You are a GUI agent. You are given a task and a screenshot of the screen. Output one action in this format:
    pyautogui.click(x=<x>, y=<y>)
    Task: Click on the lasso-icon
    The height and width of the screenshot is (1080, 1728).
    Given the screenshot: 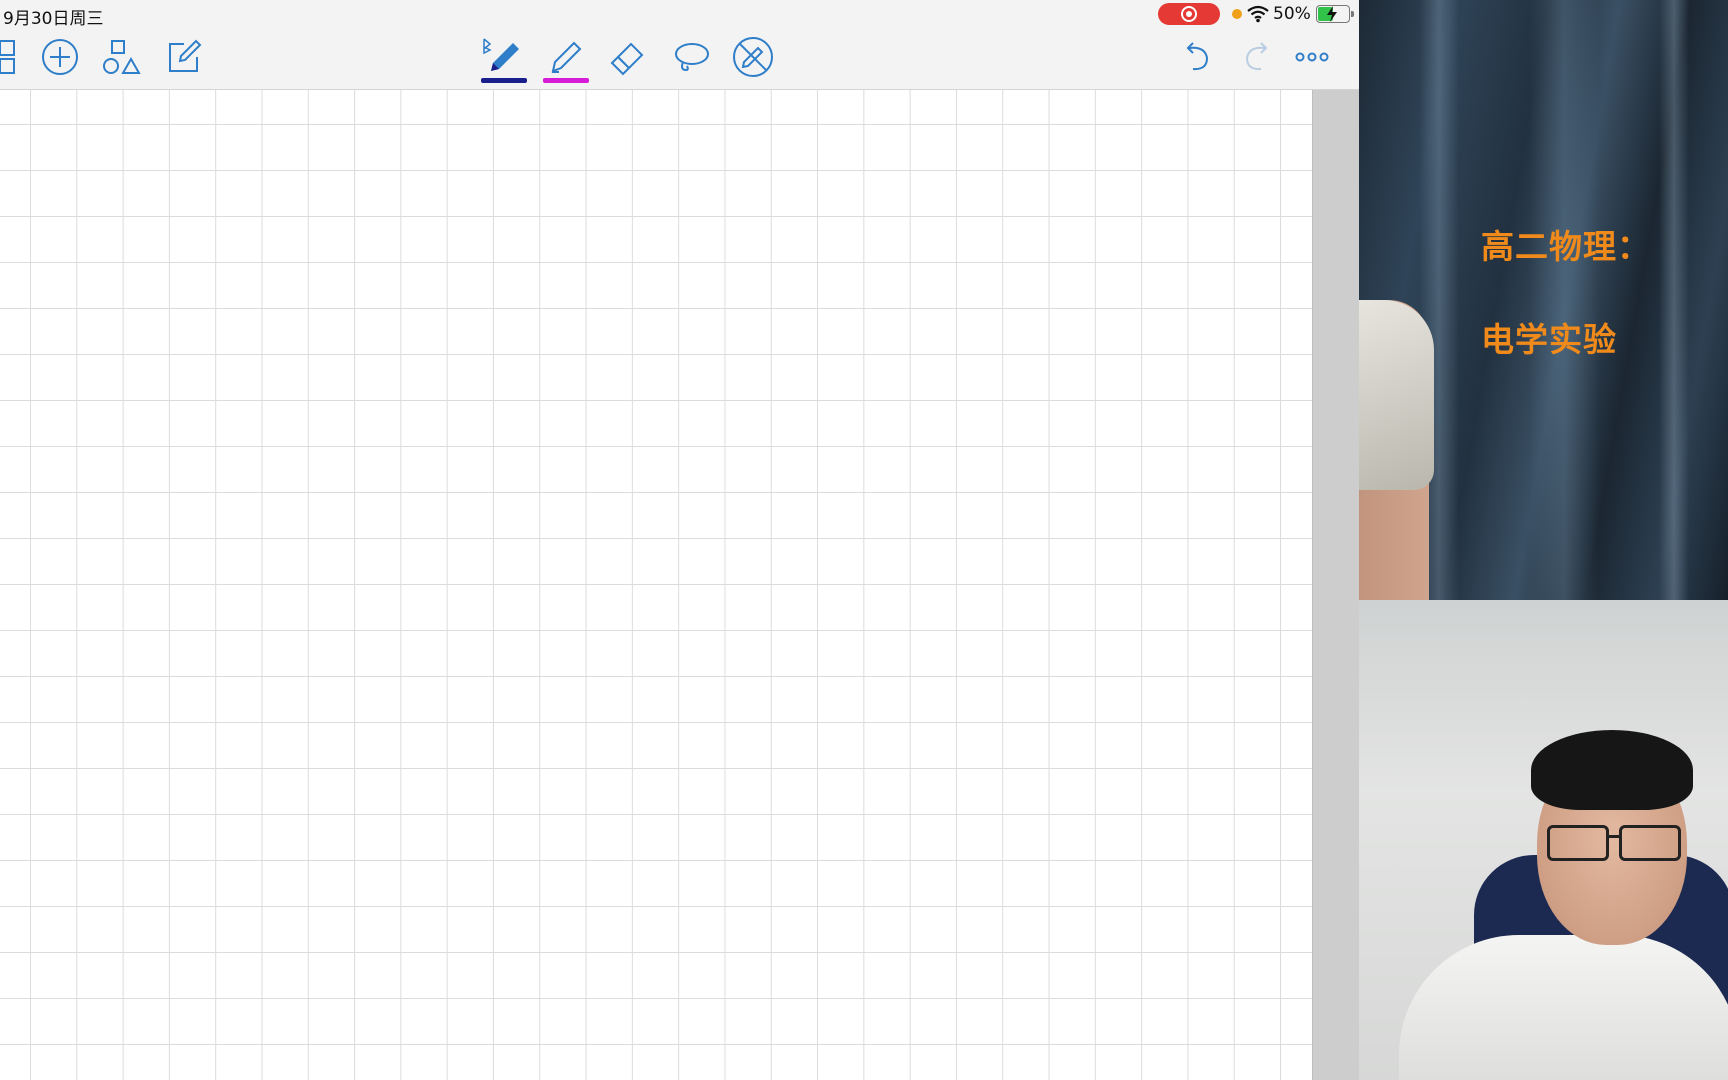 What is the action you would take?
    pyautogui.click(x=692, y=57)
    